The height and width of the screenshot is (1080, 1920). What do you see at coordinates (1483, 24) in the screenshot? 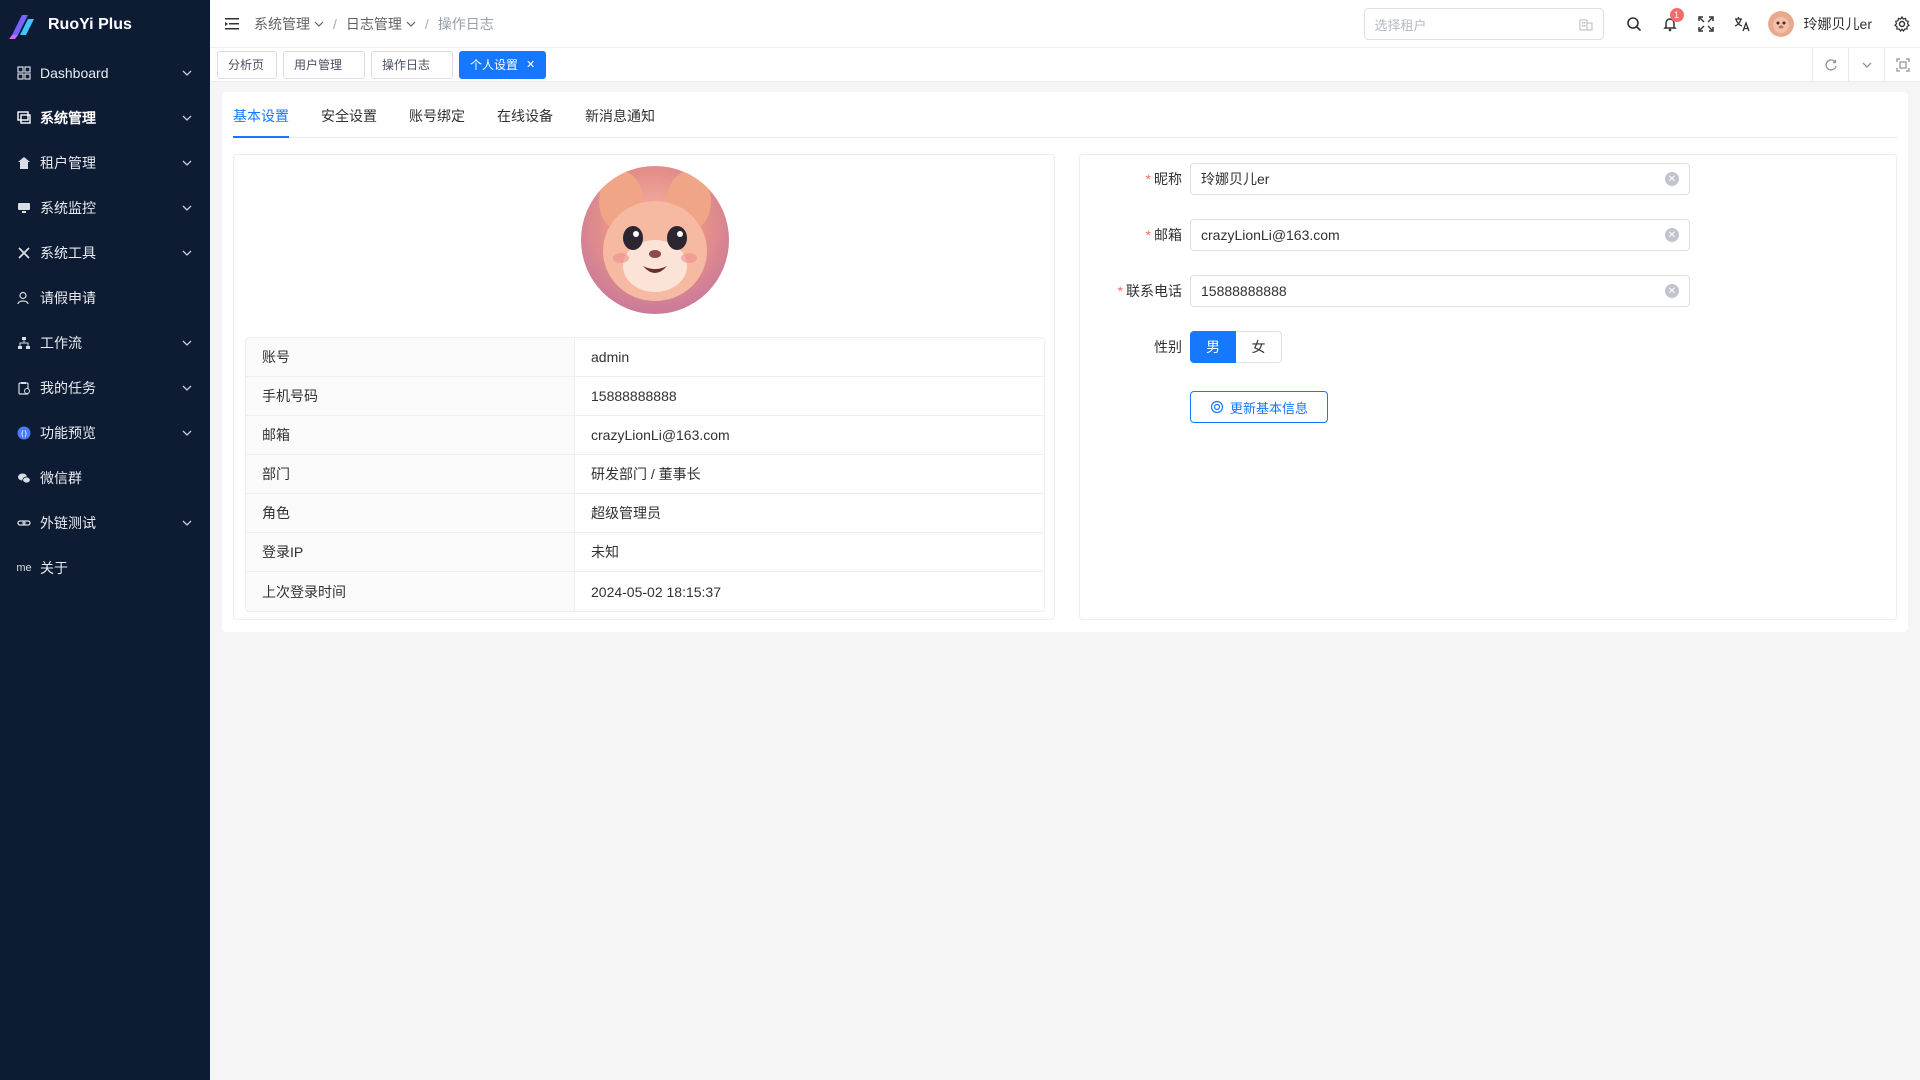
I see `tenant-select: 选择租户` at bounding box center [1483, 24].